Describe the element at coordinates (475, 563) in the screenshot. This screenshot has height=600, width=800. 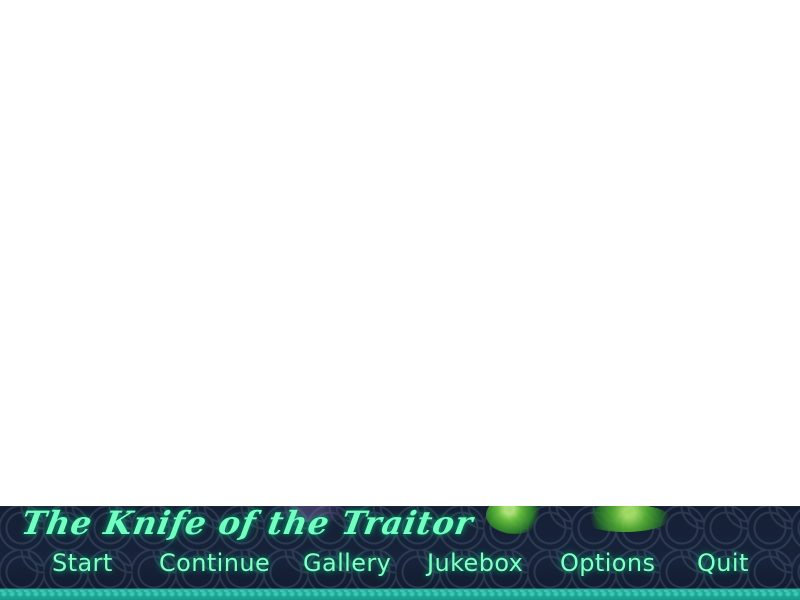
I see `jukebox-button: Jukebox` at that location.